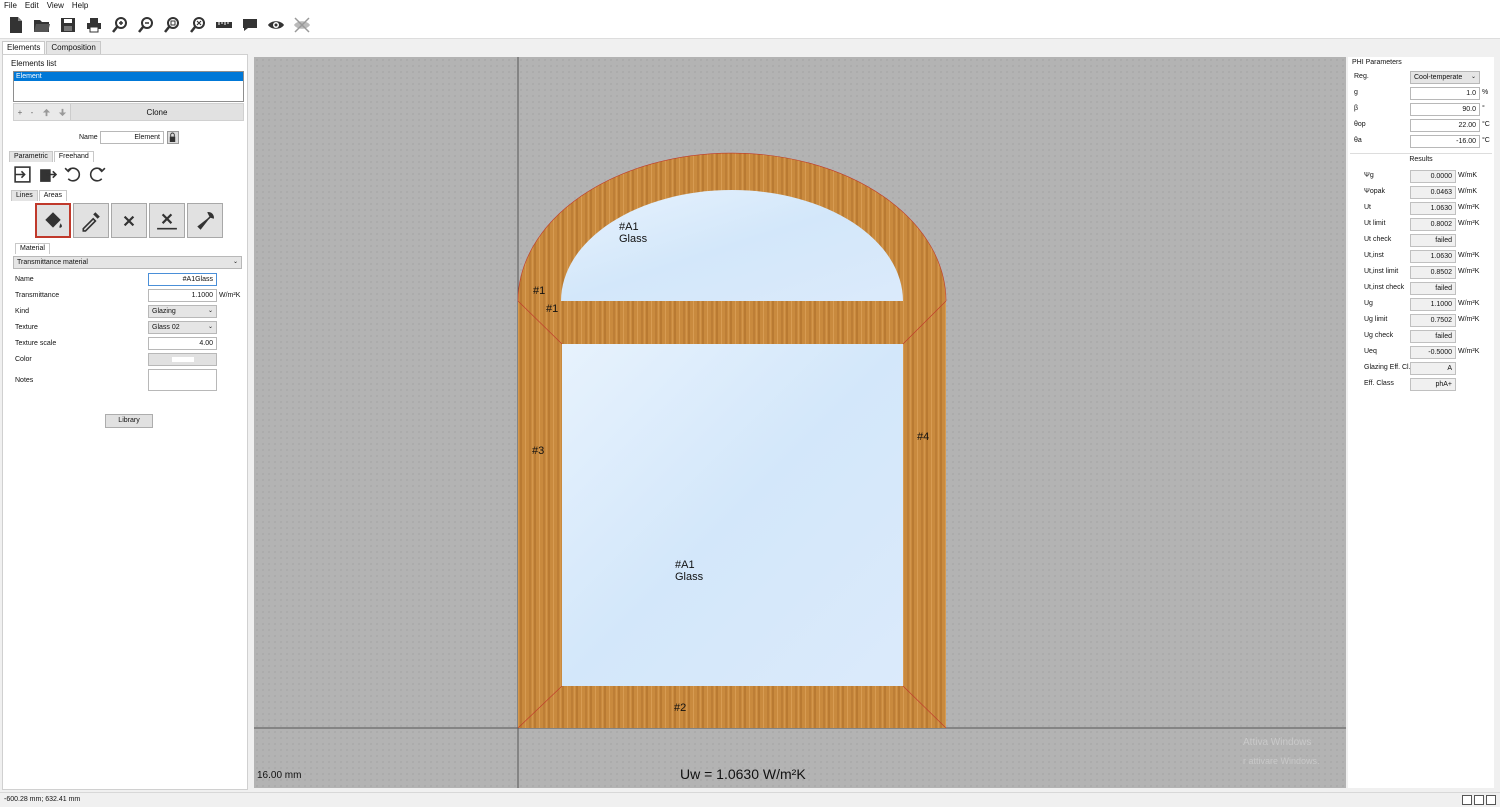 The height and width of the screenshot is (807, 1500). What do you see at coordinates (182, 295) in the screenshot?
I see `transmittance-field: 1.1000` at bounding box center [182, 295].